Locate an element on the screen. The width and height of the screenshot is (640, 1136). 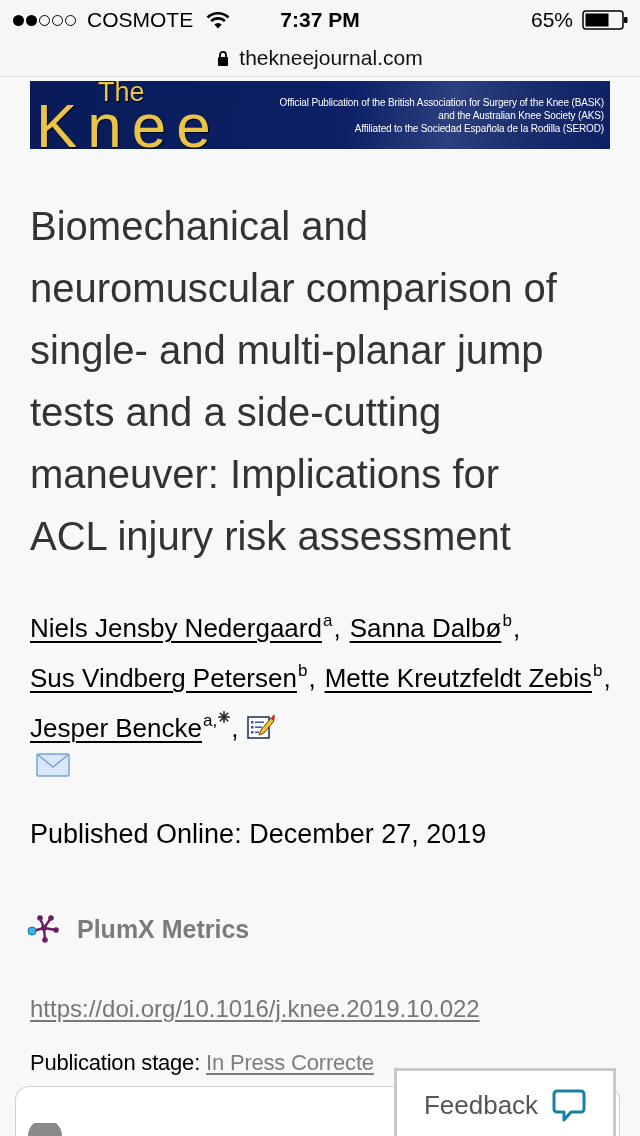
banner-text-line: and the Australian Knee Society (AKS) is located at coordinates (521, 115).